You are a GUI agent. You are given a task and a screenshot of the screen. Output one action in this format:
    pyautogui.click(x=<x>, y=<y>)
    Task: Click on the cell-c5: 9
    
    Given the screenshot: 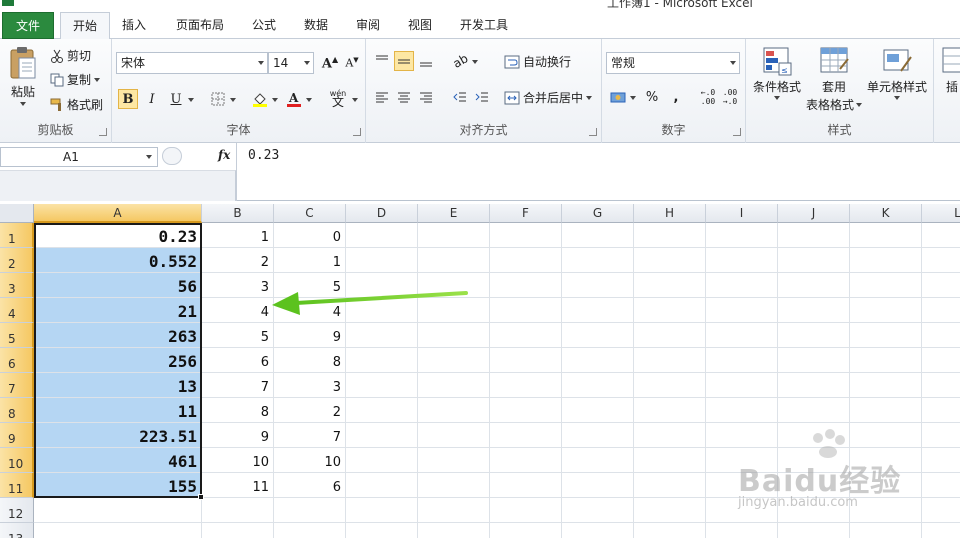 What is the action you would take?
    pyautogui.click(x=310, y=335)
    